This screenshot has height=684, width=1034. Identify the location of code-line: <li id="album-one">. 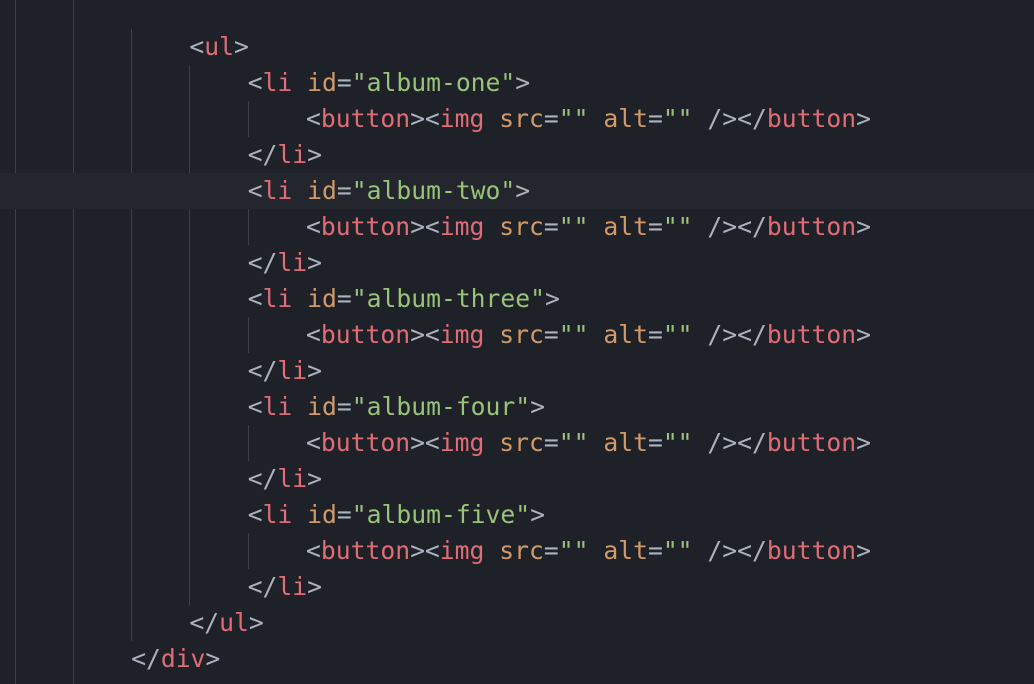
(517, 83).